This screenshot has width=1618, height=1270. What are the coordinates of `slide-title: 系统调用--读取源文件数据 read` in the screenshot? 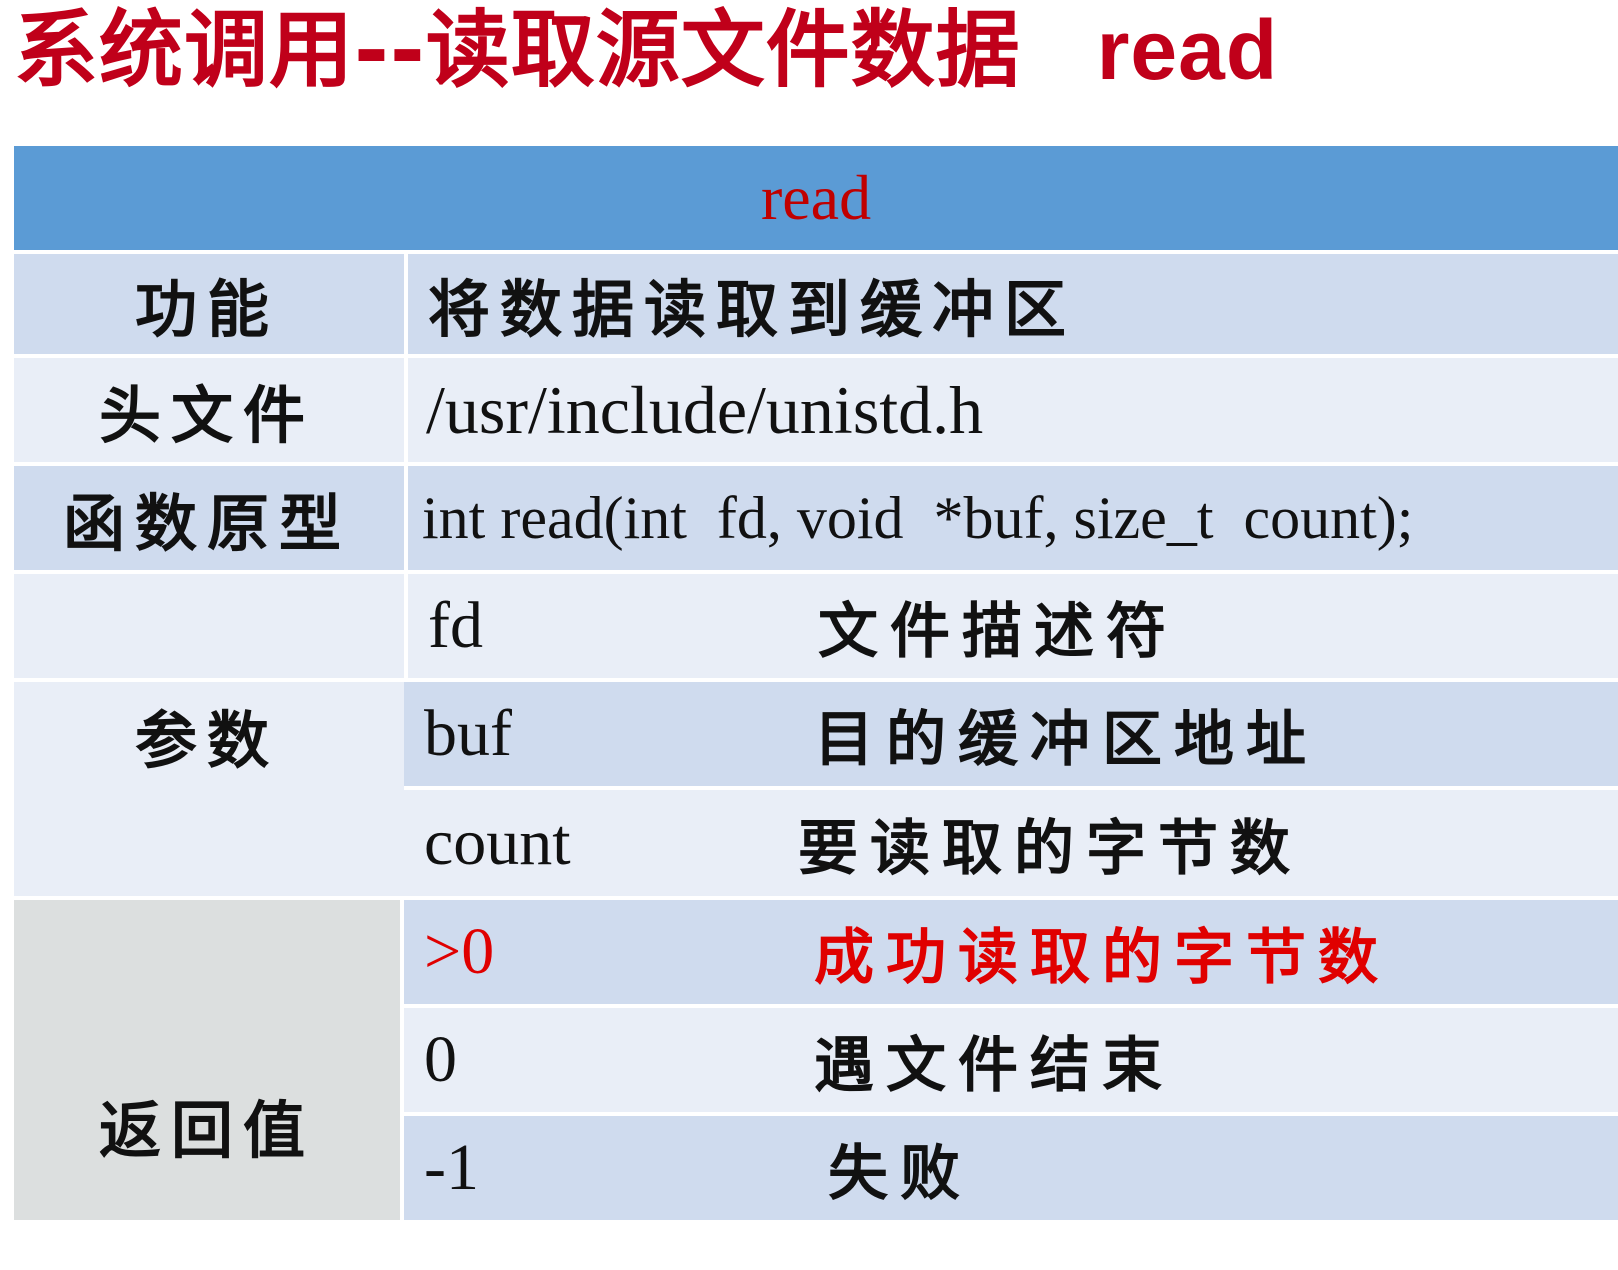 It's located at (646, 55).